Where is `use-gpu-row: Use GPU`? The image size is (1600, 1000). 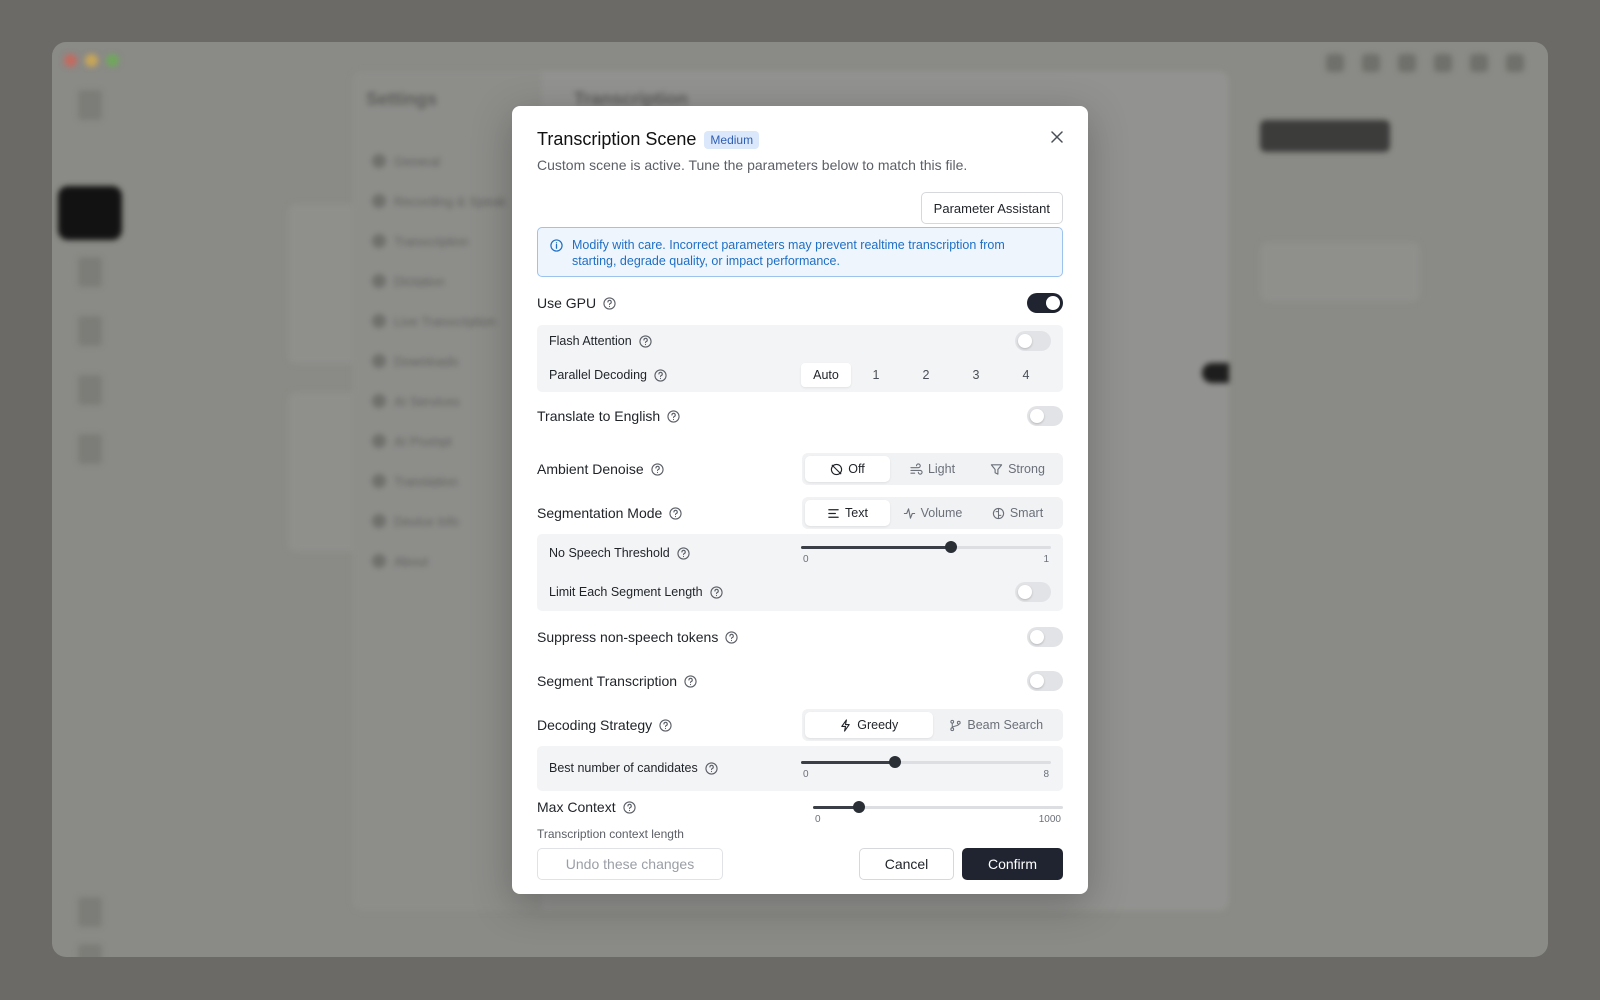 use-gpu-row: Use GPU is located at coordinates (800, 303).